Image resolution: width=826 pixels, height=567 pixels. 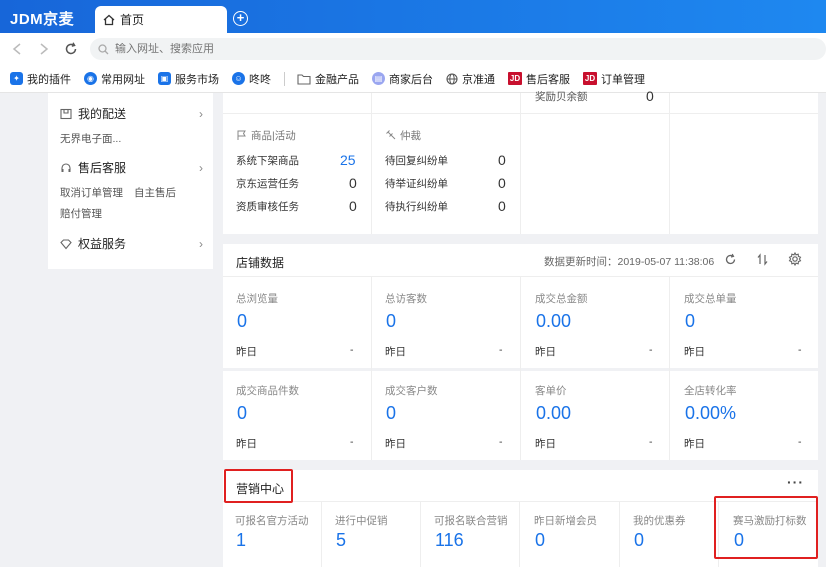 What do you see at coordinates (91, 192) in the screenshot?
I see `menu-sub-cancel-orders: 取消订单管理` at bounding box center [91, 192].